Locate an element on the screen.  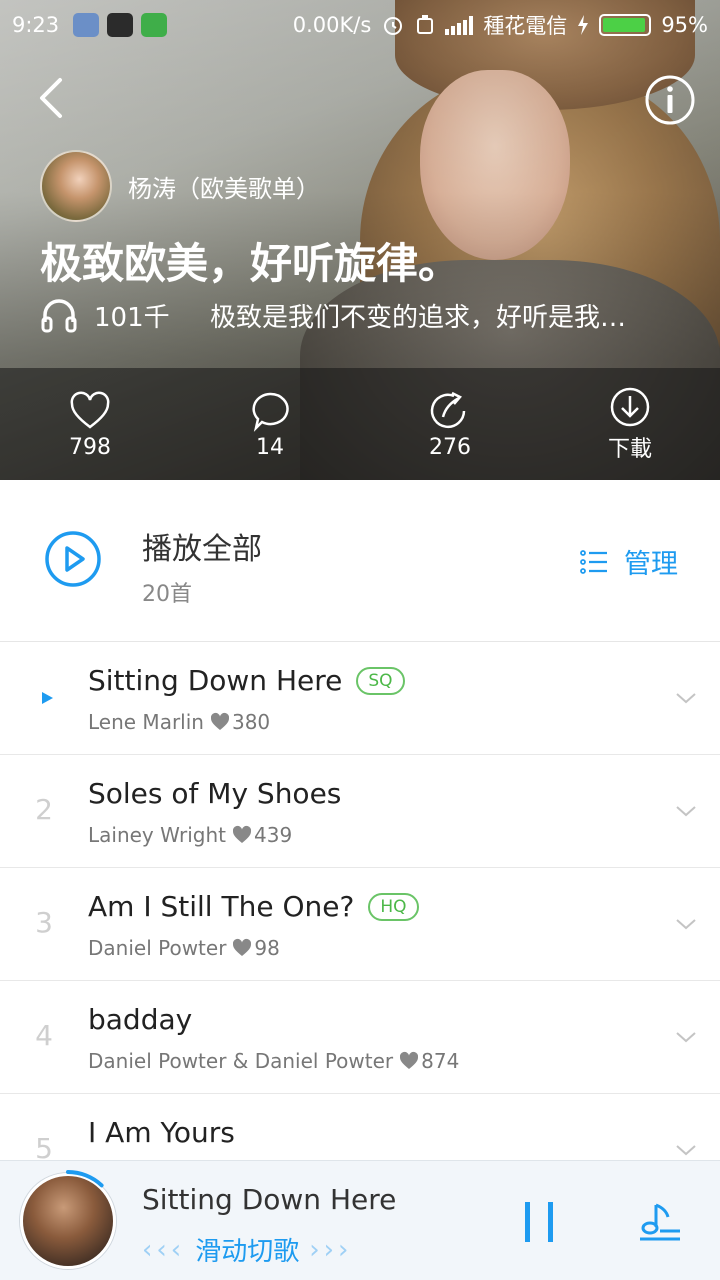
song-artist: Daniel Powter & Daniel Powter is located at coordinates (241, 1061).